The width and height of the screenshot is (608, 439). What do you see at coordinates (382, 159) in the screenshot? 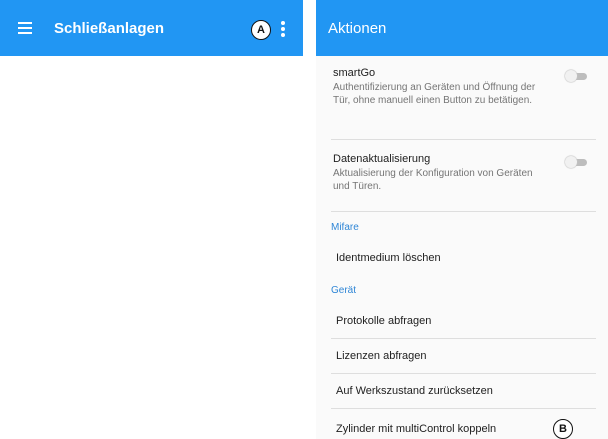
I see `setting-datenaktualisierung-title: Datenaktualisierung` at bounding box center [382, 159].